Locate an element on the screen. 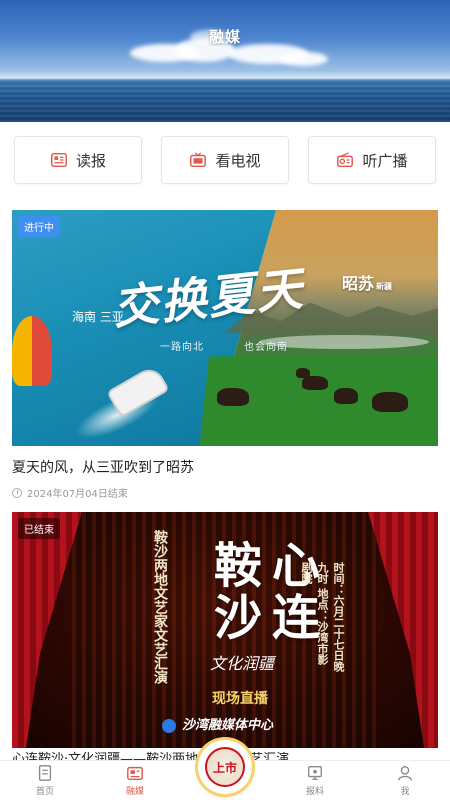 The width and height of the screenshot is (450, 800). status-badge: 进行中 is located at coordinates (39, 226).